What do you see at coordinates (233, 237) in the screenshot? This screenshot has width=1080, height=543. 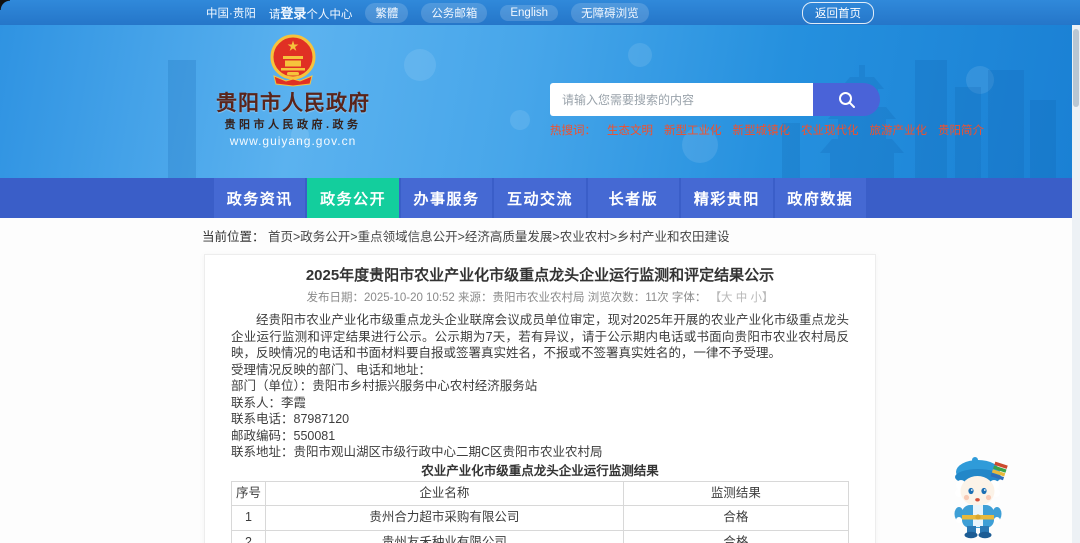 I see `breadcrumb-label: 当前位置：` at bounding box center [233, 237].